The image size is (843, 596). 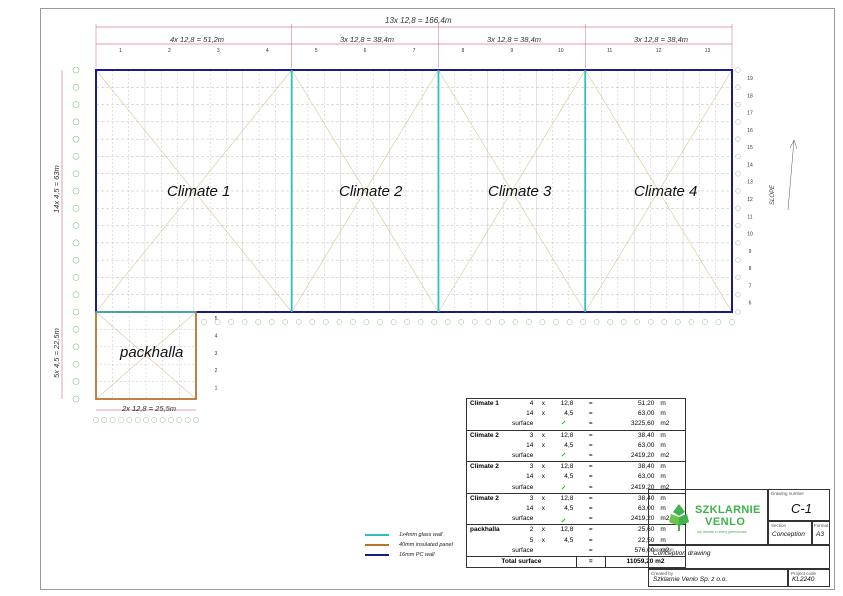 I want to click on description-cell: Description Conception drawing, so click(x=739, y=557).